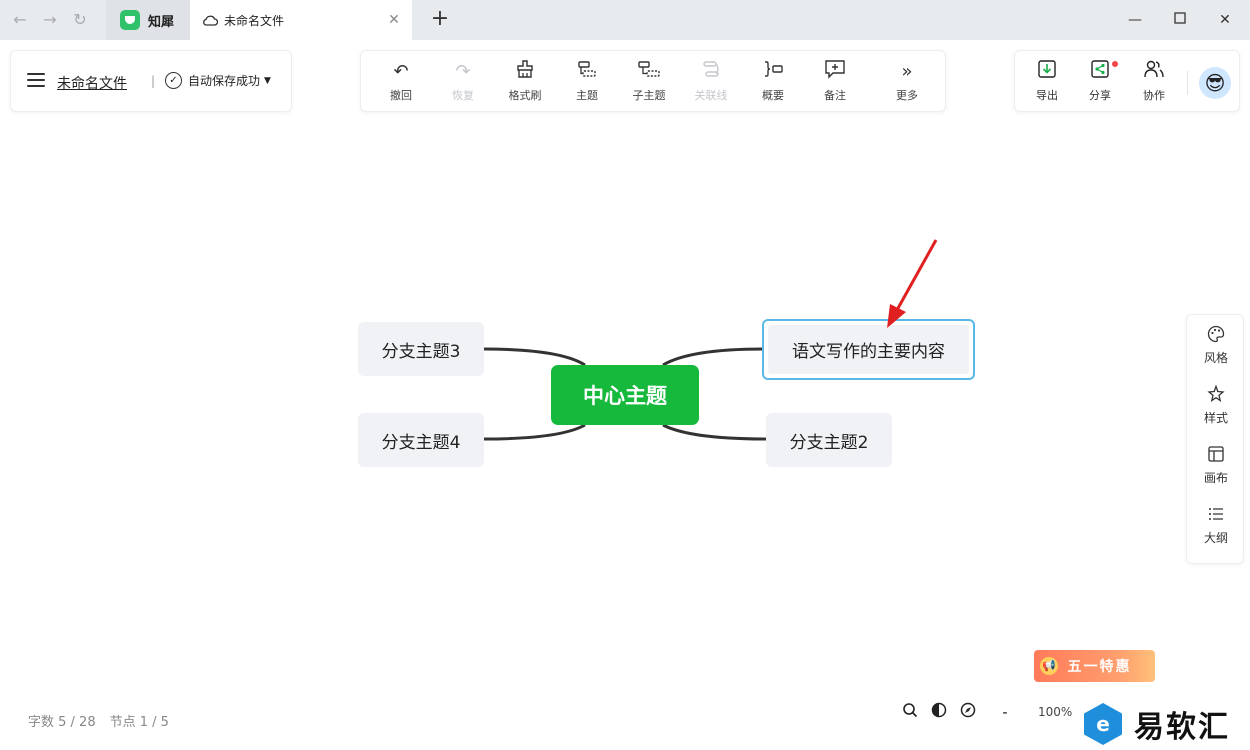 This screenshot has width=1250, height=750. What do you see at coordinates (254, 20) in the screenshot?
I see `file-tab-label: 未命名文件` at bounding box center [254, 20].